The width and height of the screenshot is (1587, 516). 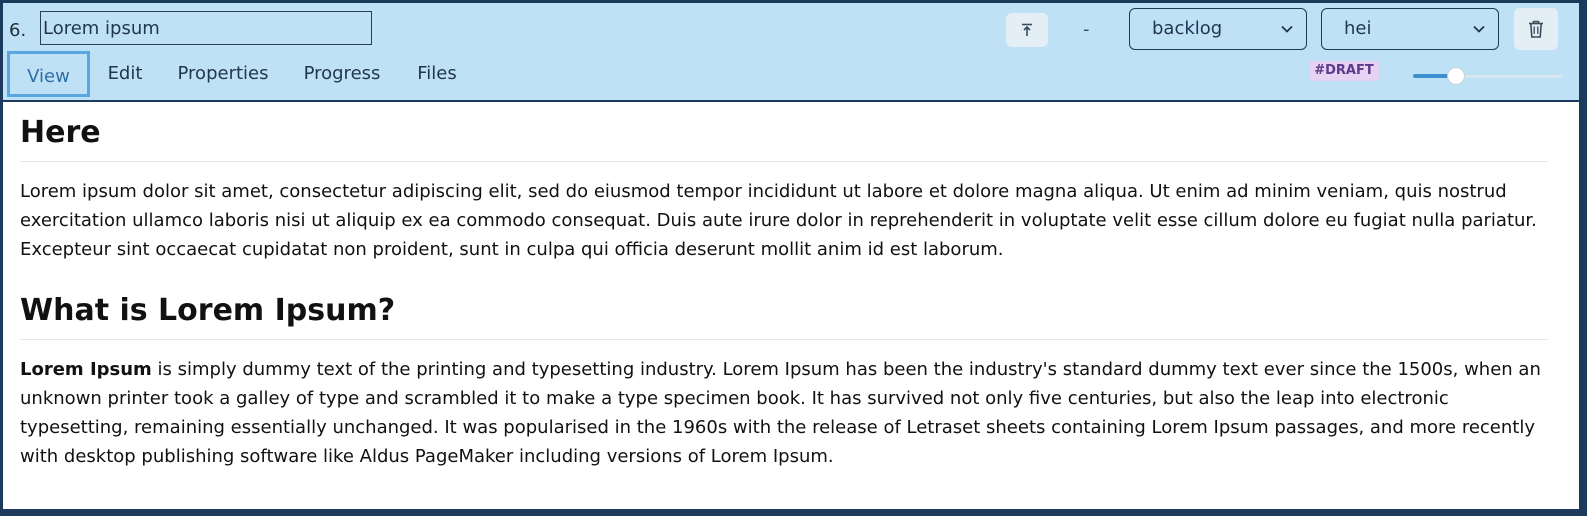 What do you see at coordinates (48, 74) in the screenshot?
I see `tab-view: View` at bounding box center [48, 74].